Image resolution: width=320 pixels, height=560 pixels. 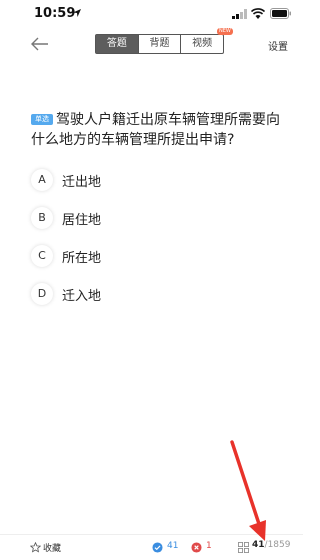 I want to click on star-icon, so click(x=35, y=547).